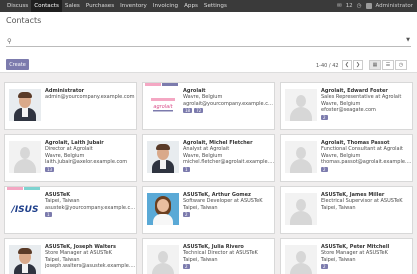 Image resolution: width=417 pixels, height=274 pixels. I want to click on stat-badges: 1, so click(90, 215).